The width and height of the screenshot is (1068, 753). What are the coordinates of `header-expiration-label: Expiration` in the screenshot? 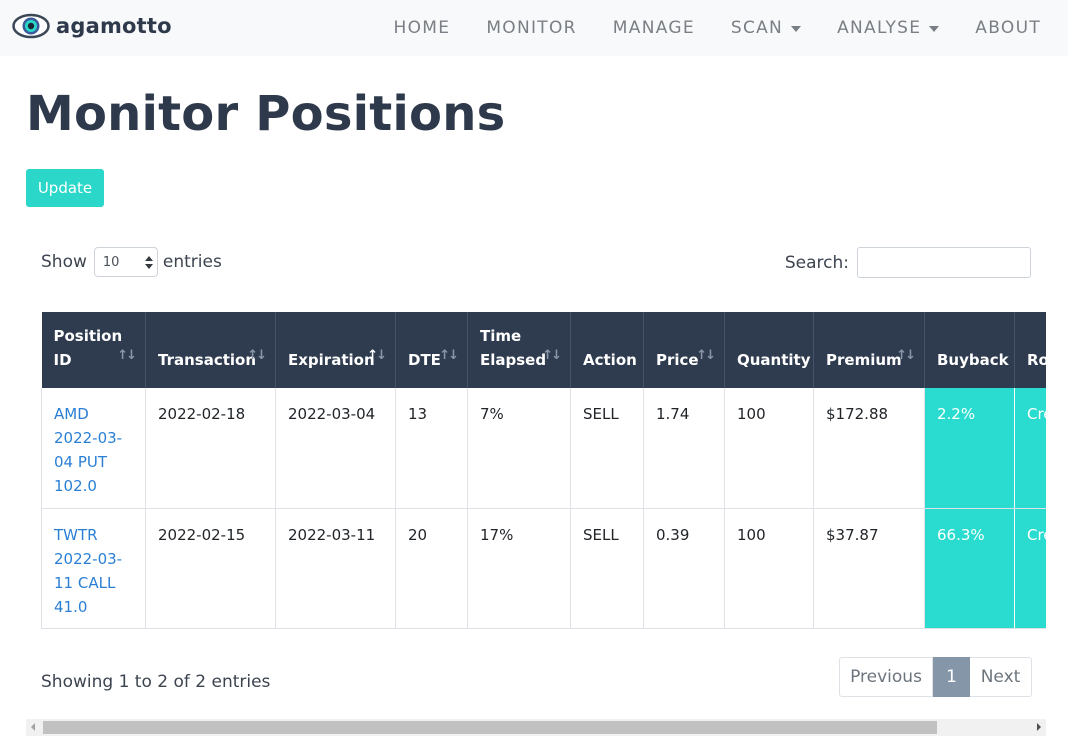 It's located at (331, 360).